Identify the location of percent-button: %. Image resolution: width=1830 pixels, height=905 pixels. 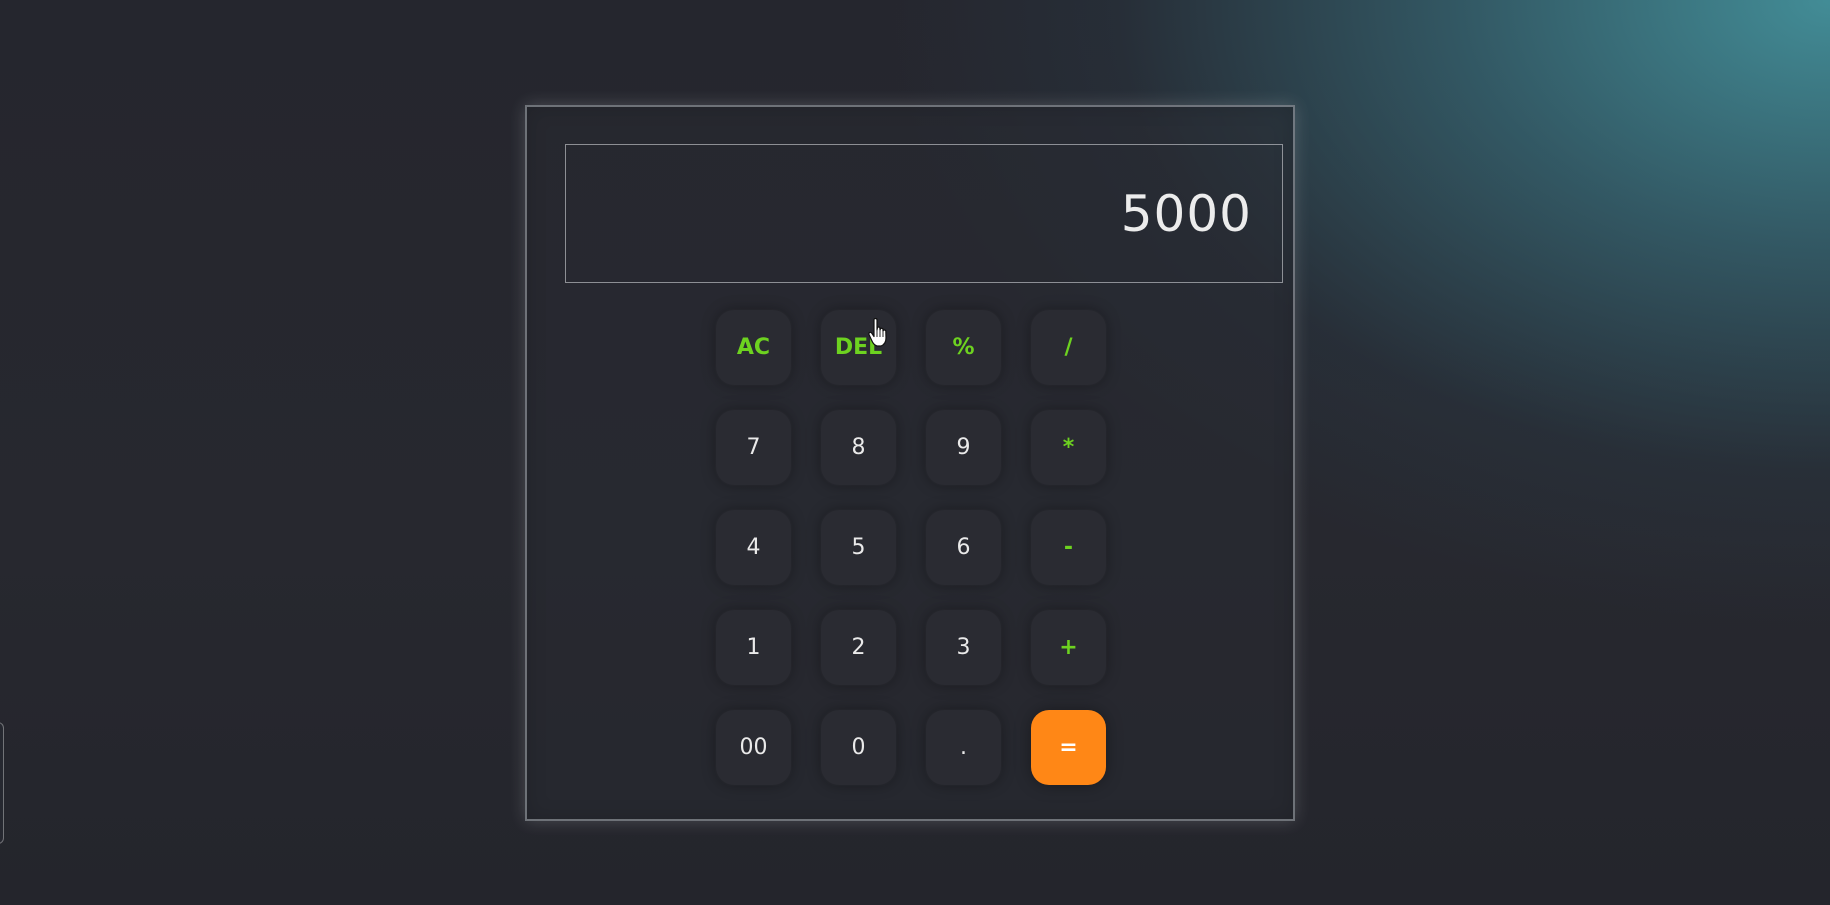
(963, 347).